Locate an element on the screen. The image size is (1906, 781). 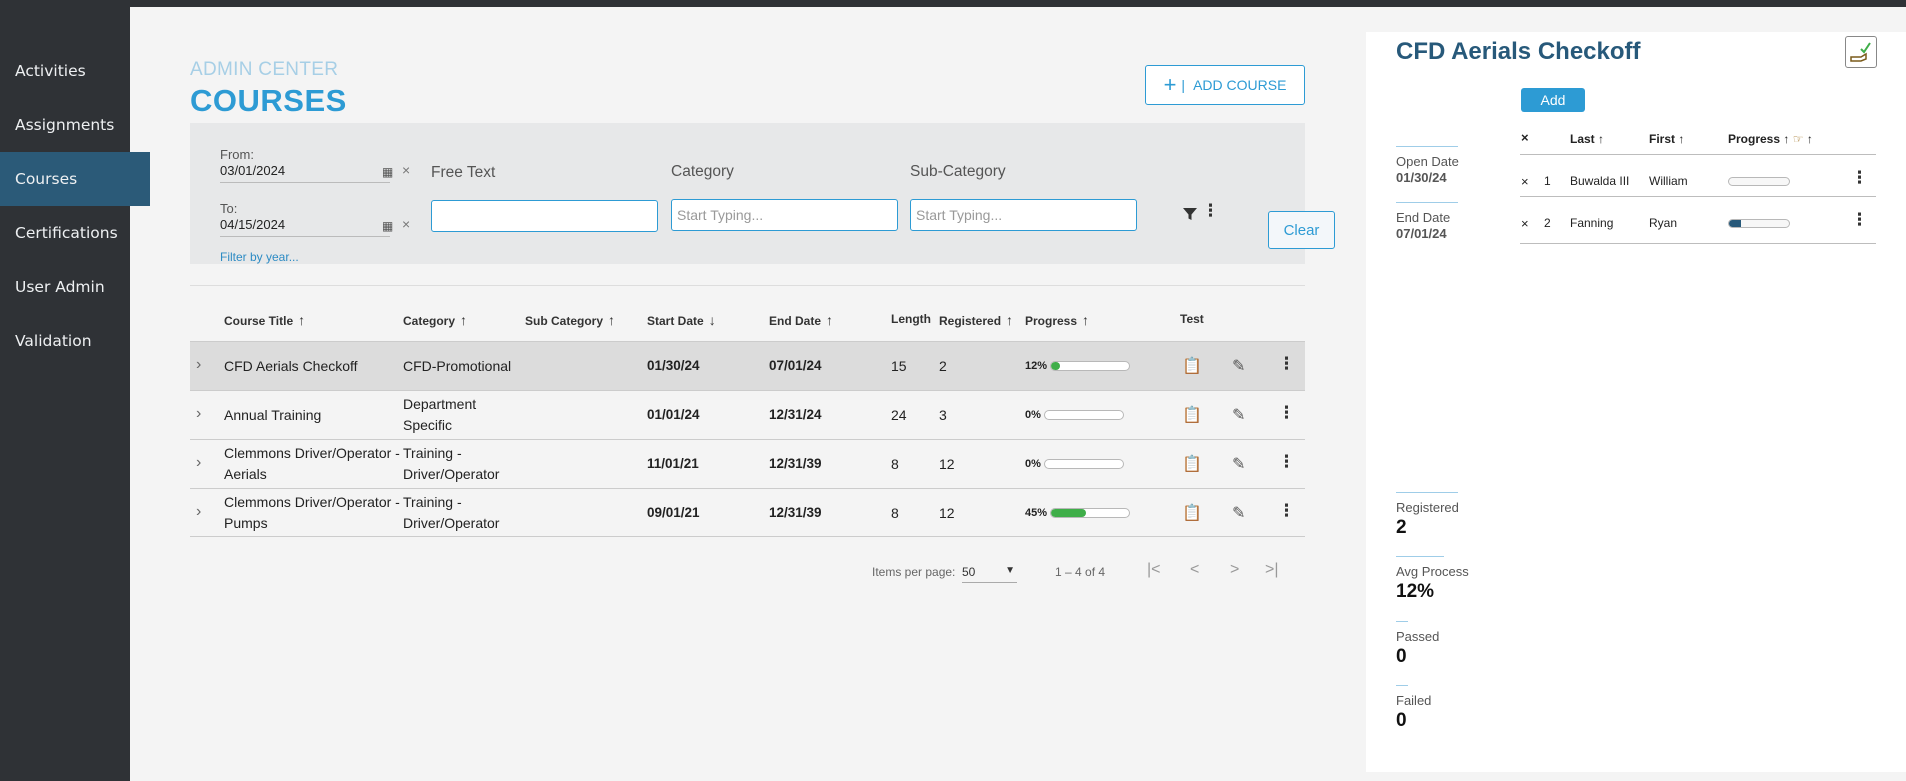
failed-label: Failed is located at coordinates (1414, 700).